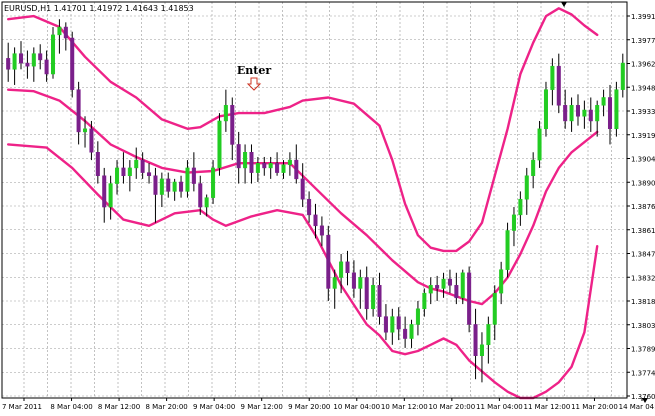  Describe the element at coordinates (643, 231) in the screenshot. I see `y-tick-label: 1.38615` at that location.